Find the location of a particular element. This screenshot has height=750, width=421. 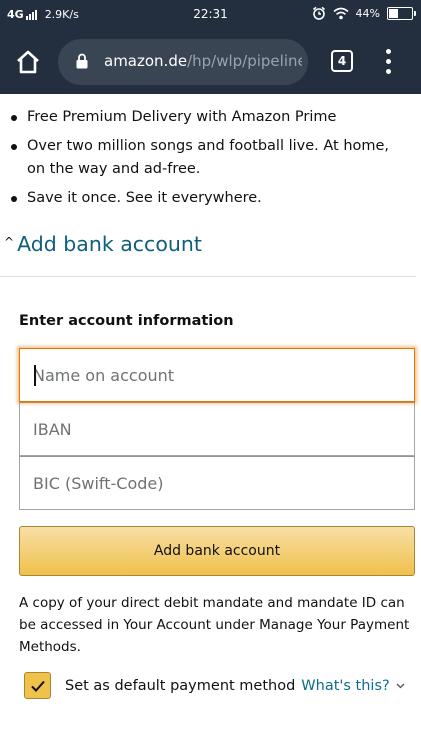

iban-field-wrapper is located at coordinates (217, 429).